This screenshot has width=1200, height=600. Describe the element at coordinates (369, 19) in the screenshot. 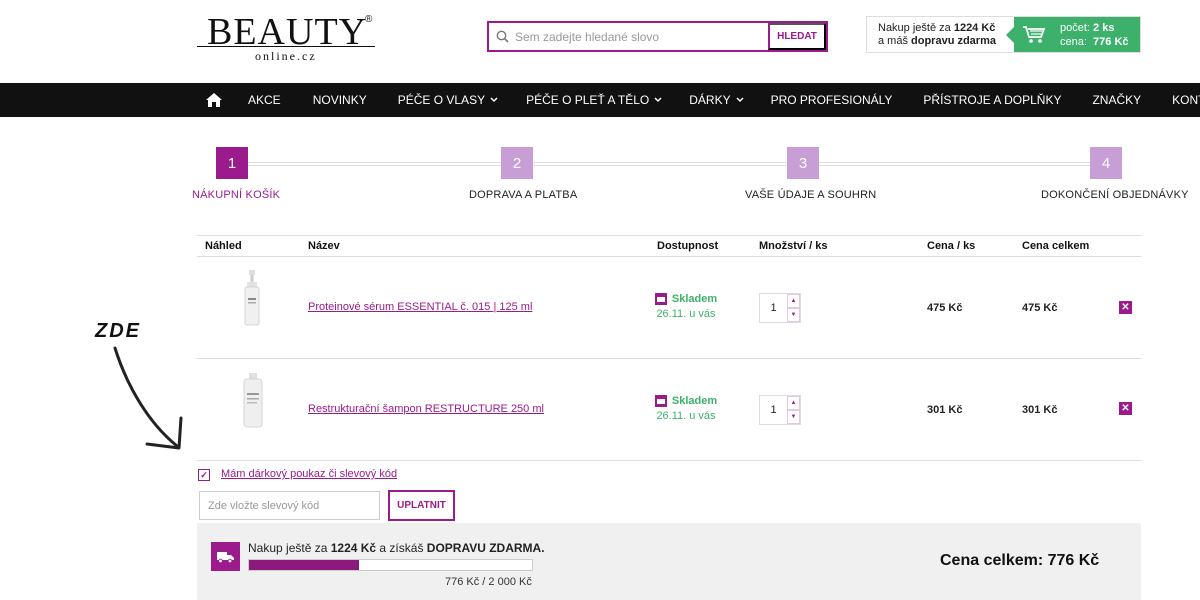

I see `logo-registered-mark: ®` at that location.